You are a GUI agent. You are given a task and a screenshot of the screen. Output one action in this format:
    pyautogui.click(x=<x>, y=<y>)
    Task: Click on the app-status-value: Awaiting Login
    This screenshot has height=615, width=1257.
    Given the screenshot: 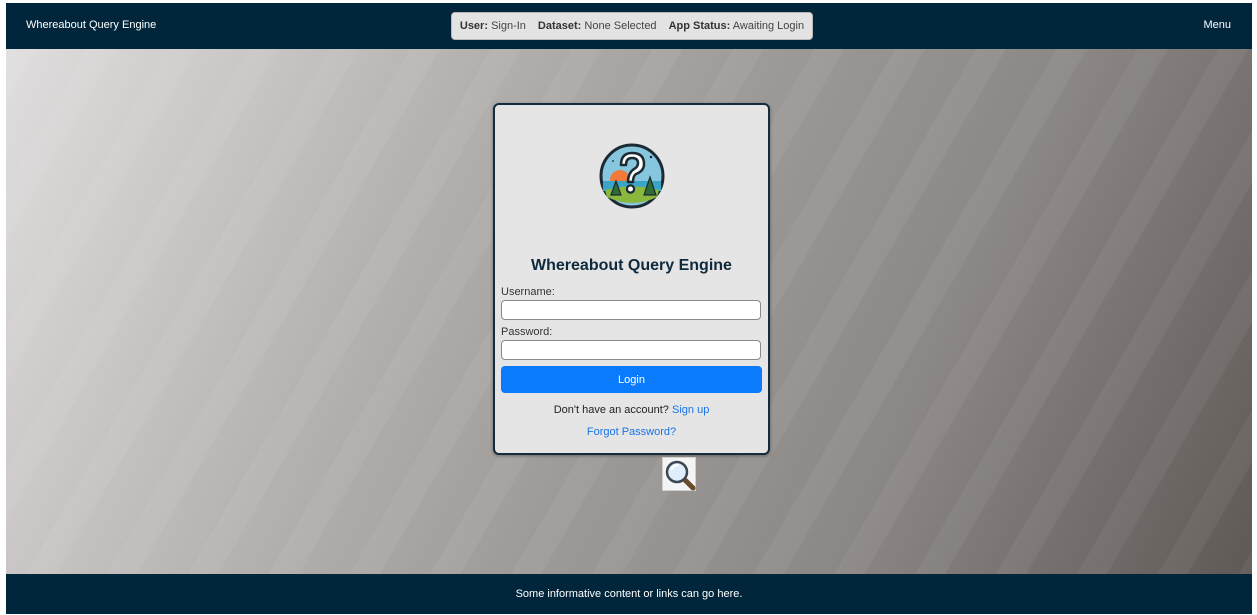 What is the action you would take?
    pyautogui.click(x=768, y=26)
    